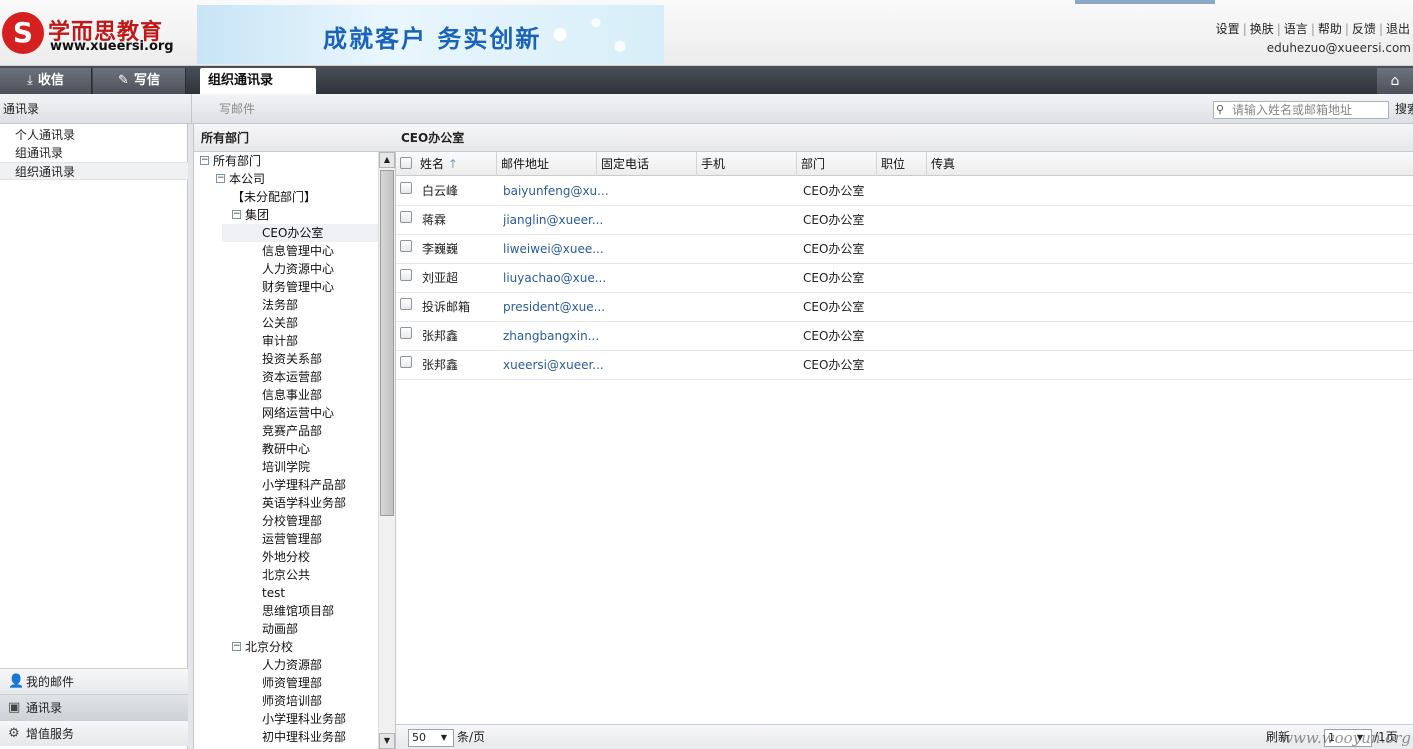 The height and width of the screenshot is (749, 1413). I want to click on column-phone: 固定电话, so click(647, 164).